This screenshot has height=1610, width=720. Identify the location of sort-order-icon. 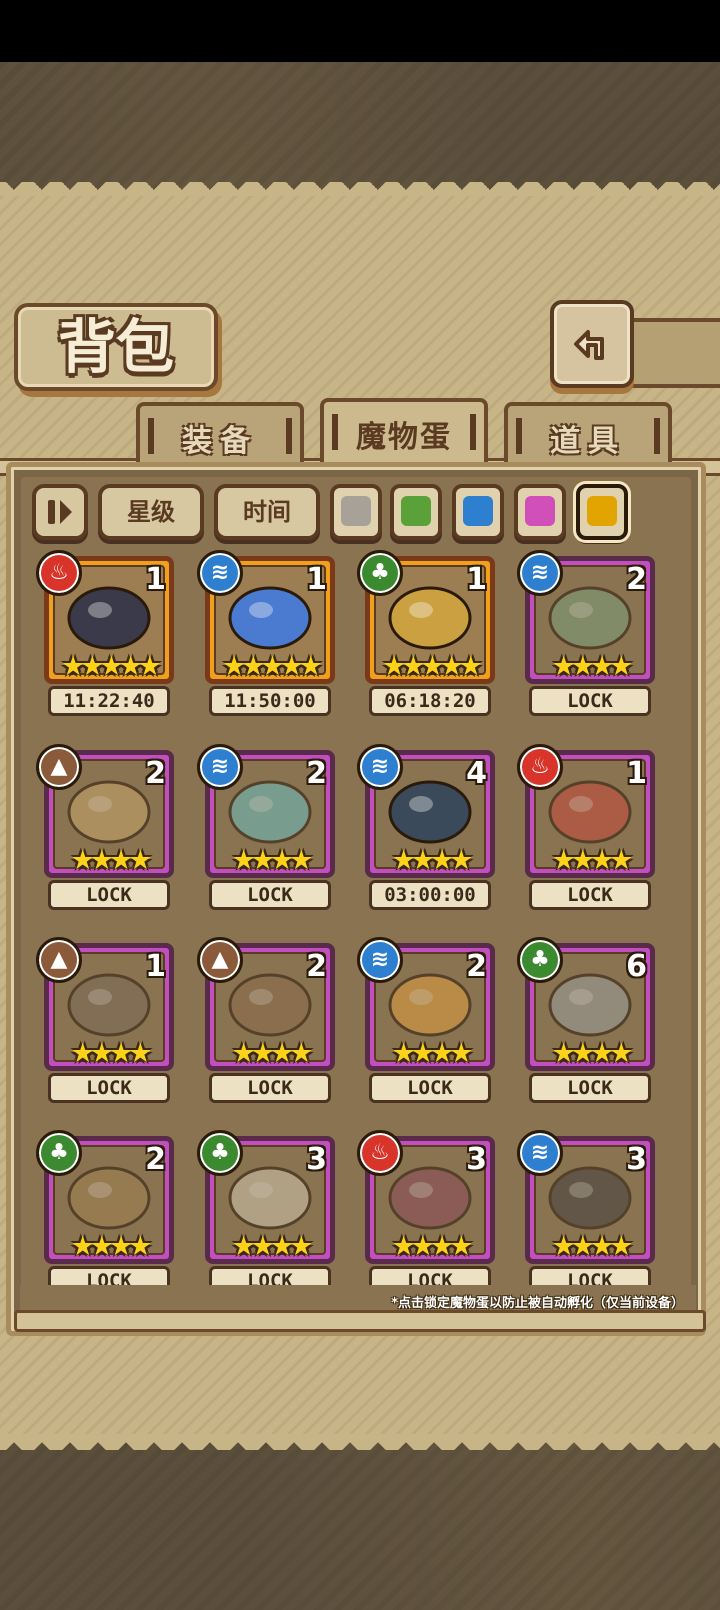
(60, 512).